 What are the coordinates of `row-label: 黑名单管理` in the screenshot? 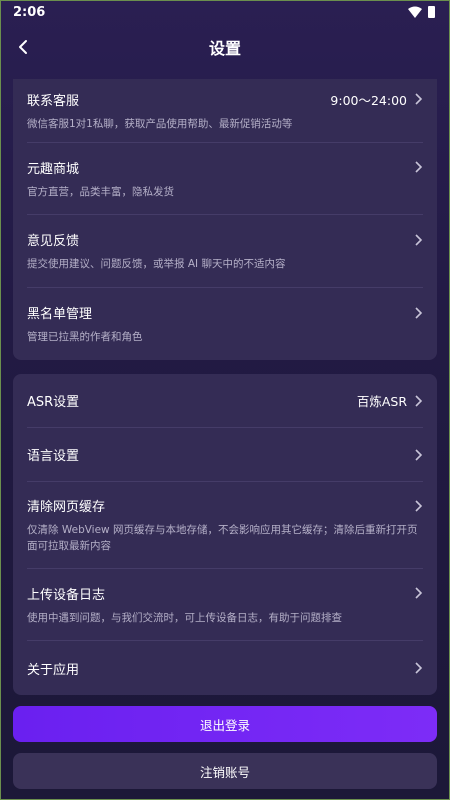 It's located at (60, 314).